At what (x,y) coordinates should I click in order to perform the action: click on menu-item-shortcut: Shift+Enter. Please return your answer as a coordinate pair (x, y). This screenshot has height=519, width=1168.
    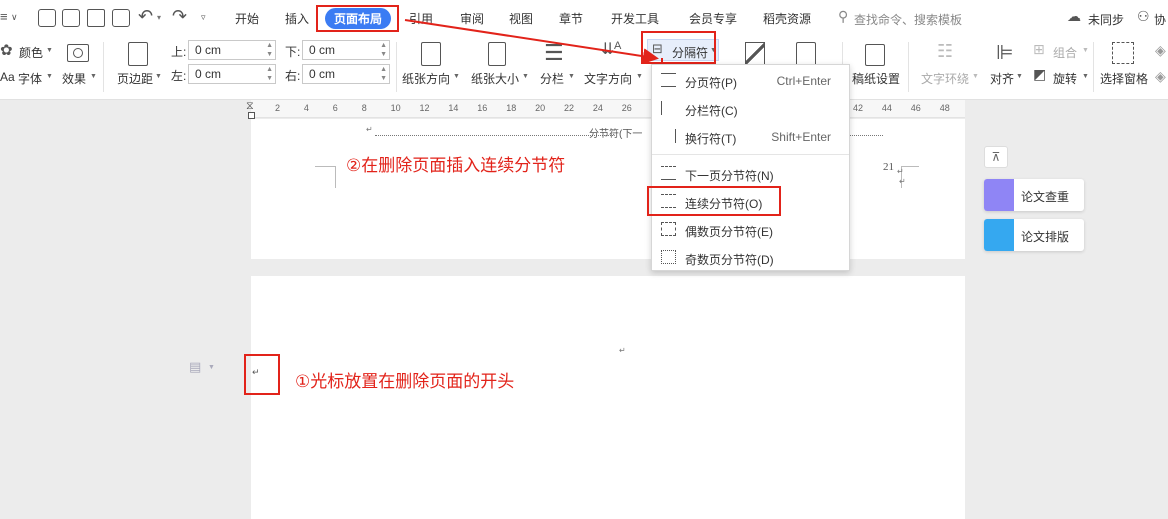
    Looking at the image, I should click on (801, 137).